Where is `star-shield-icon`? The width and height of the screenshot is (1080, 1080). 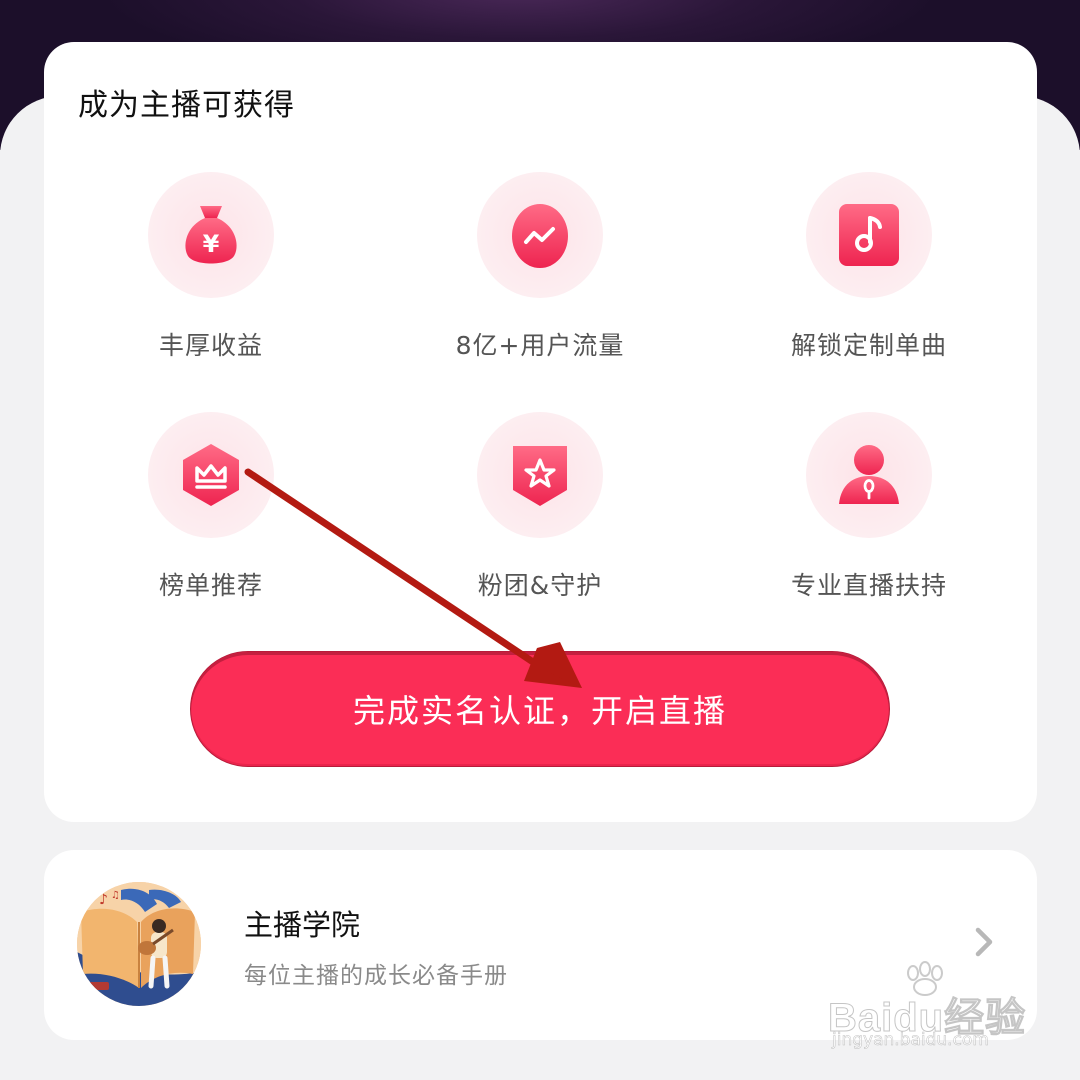
star-shield-icon is located at coordinates (540, 476).